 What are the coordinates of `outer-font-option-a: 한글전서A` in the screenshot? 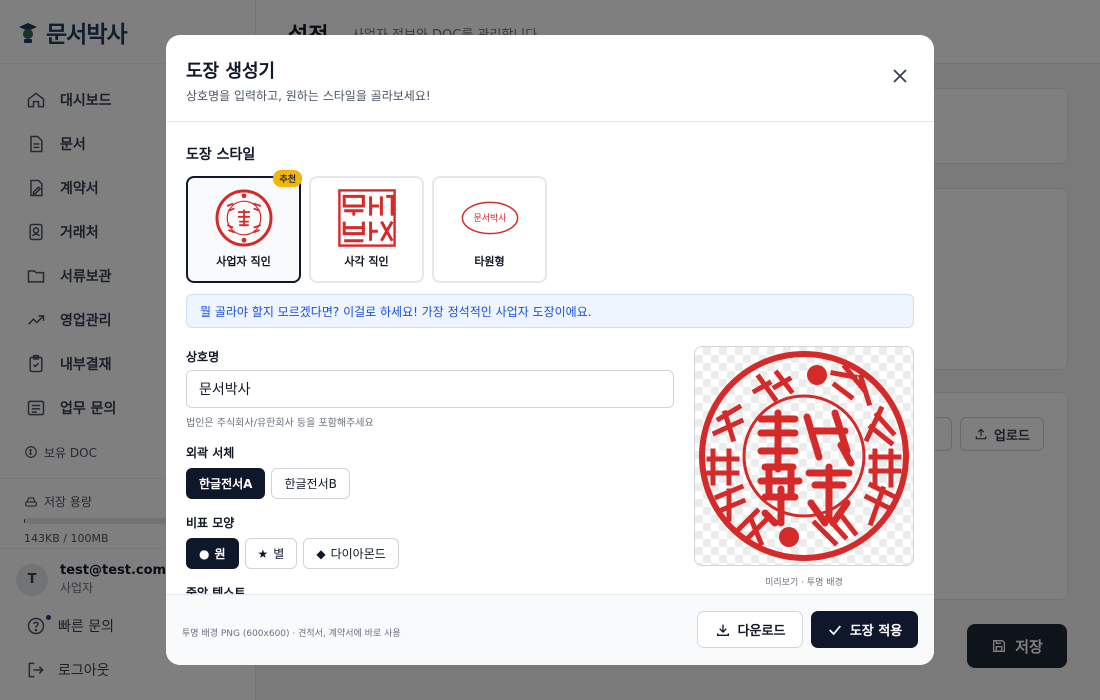 It's located at (226, 483).